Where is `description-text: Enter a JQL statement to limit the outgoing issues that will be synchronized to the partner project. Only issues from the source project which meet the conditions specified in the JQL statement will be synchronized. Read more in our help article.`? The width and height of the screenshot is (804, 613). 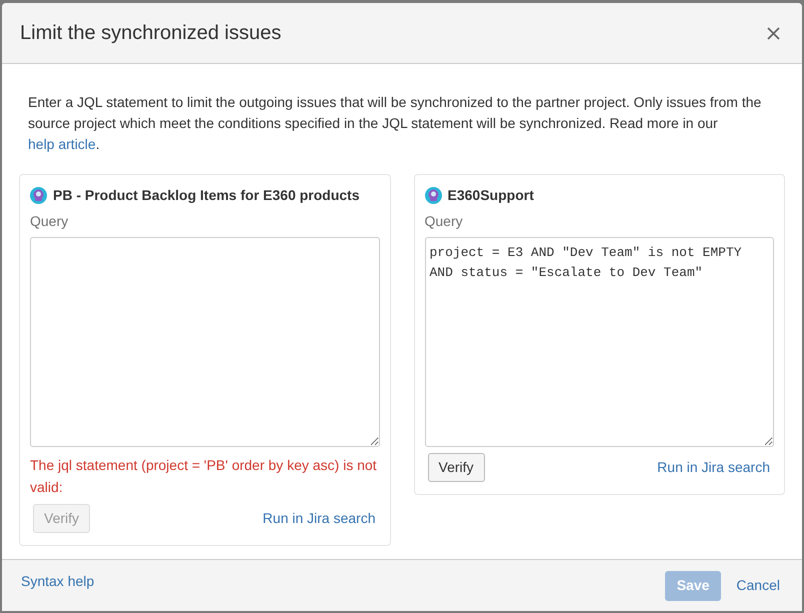 description-text: Enter a JQL statement to limit the outgoing issues that will be synchronized to the partner project. Only issues from the source project which meet the conditions specified in the JQL statement will be synchronized. Read more in our help article. is located at coordinates (394, 123).